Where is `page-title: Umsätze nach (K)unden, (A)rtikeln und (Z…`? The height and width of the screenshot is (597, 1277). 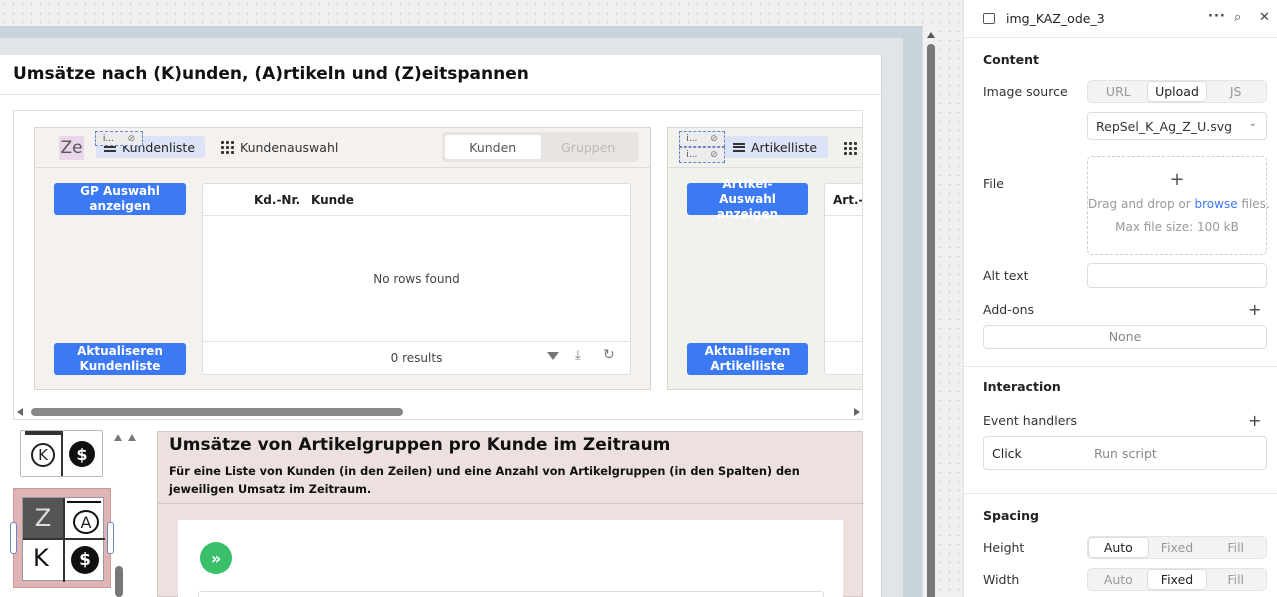
page-title: Umsätze nach (K)unden, (A)rtikeln und (Z… is located at coordinates (271, 74).